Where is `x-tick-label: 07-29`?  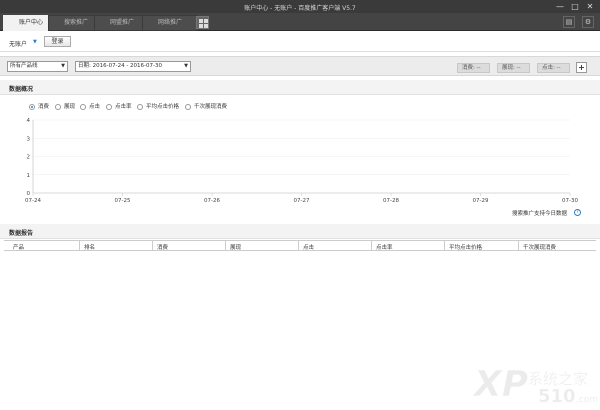 x-tick-label: 07-29 is located at coordinates (481, 201).